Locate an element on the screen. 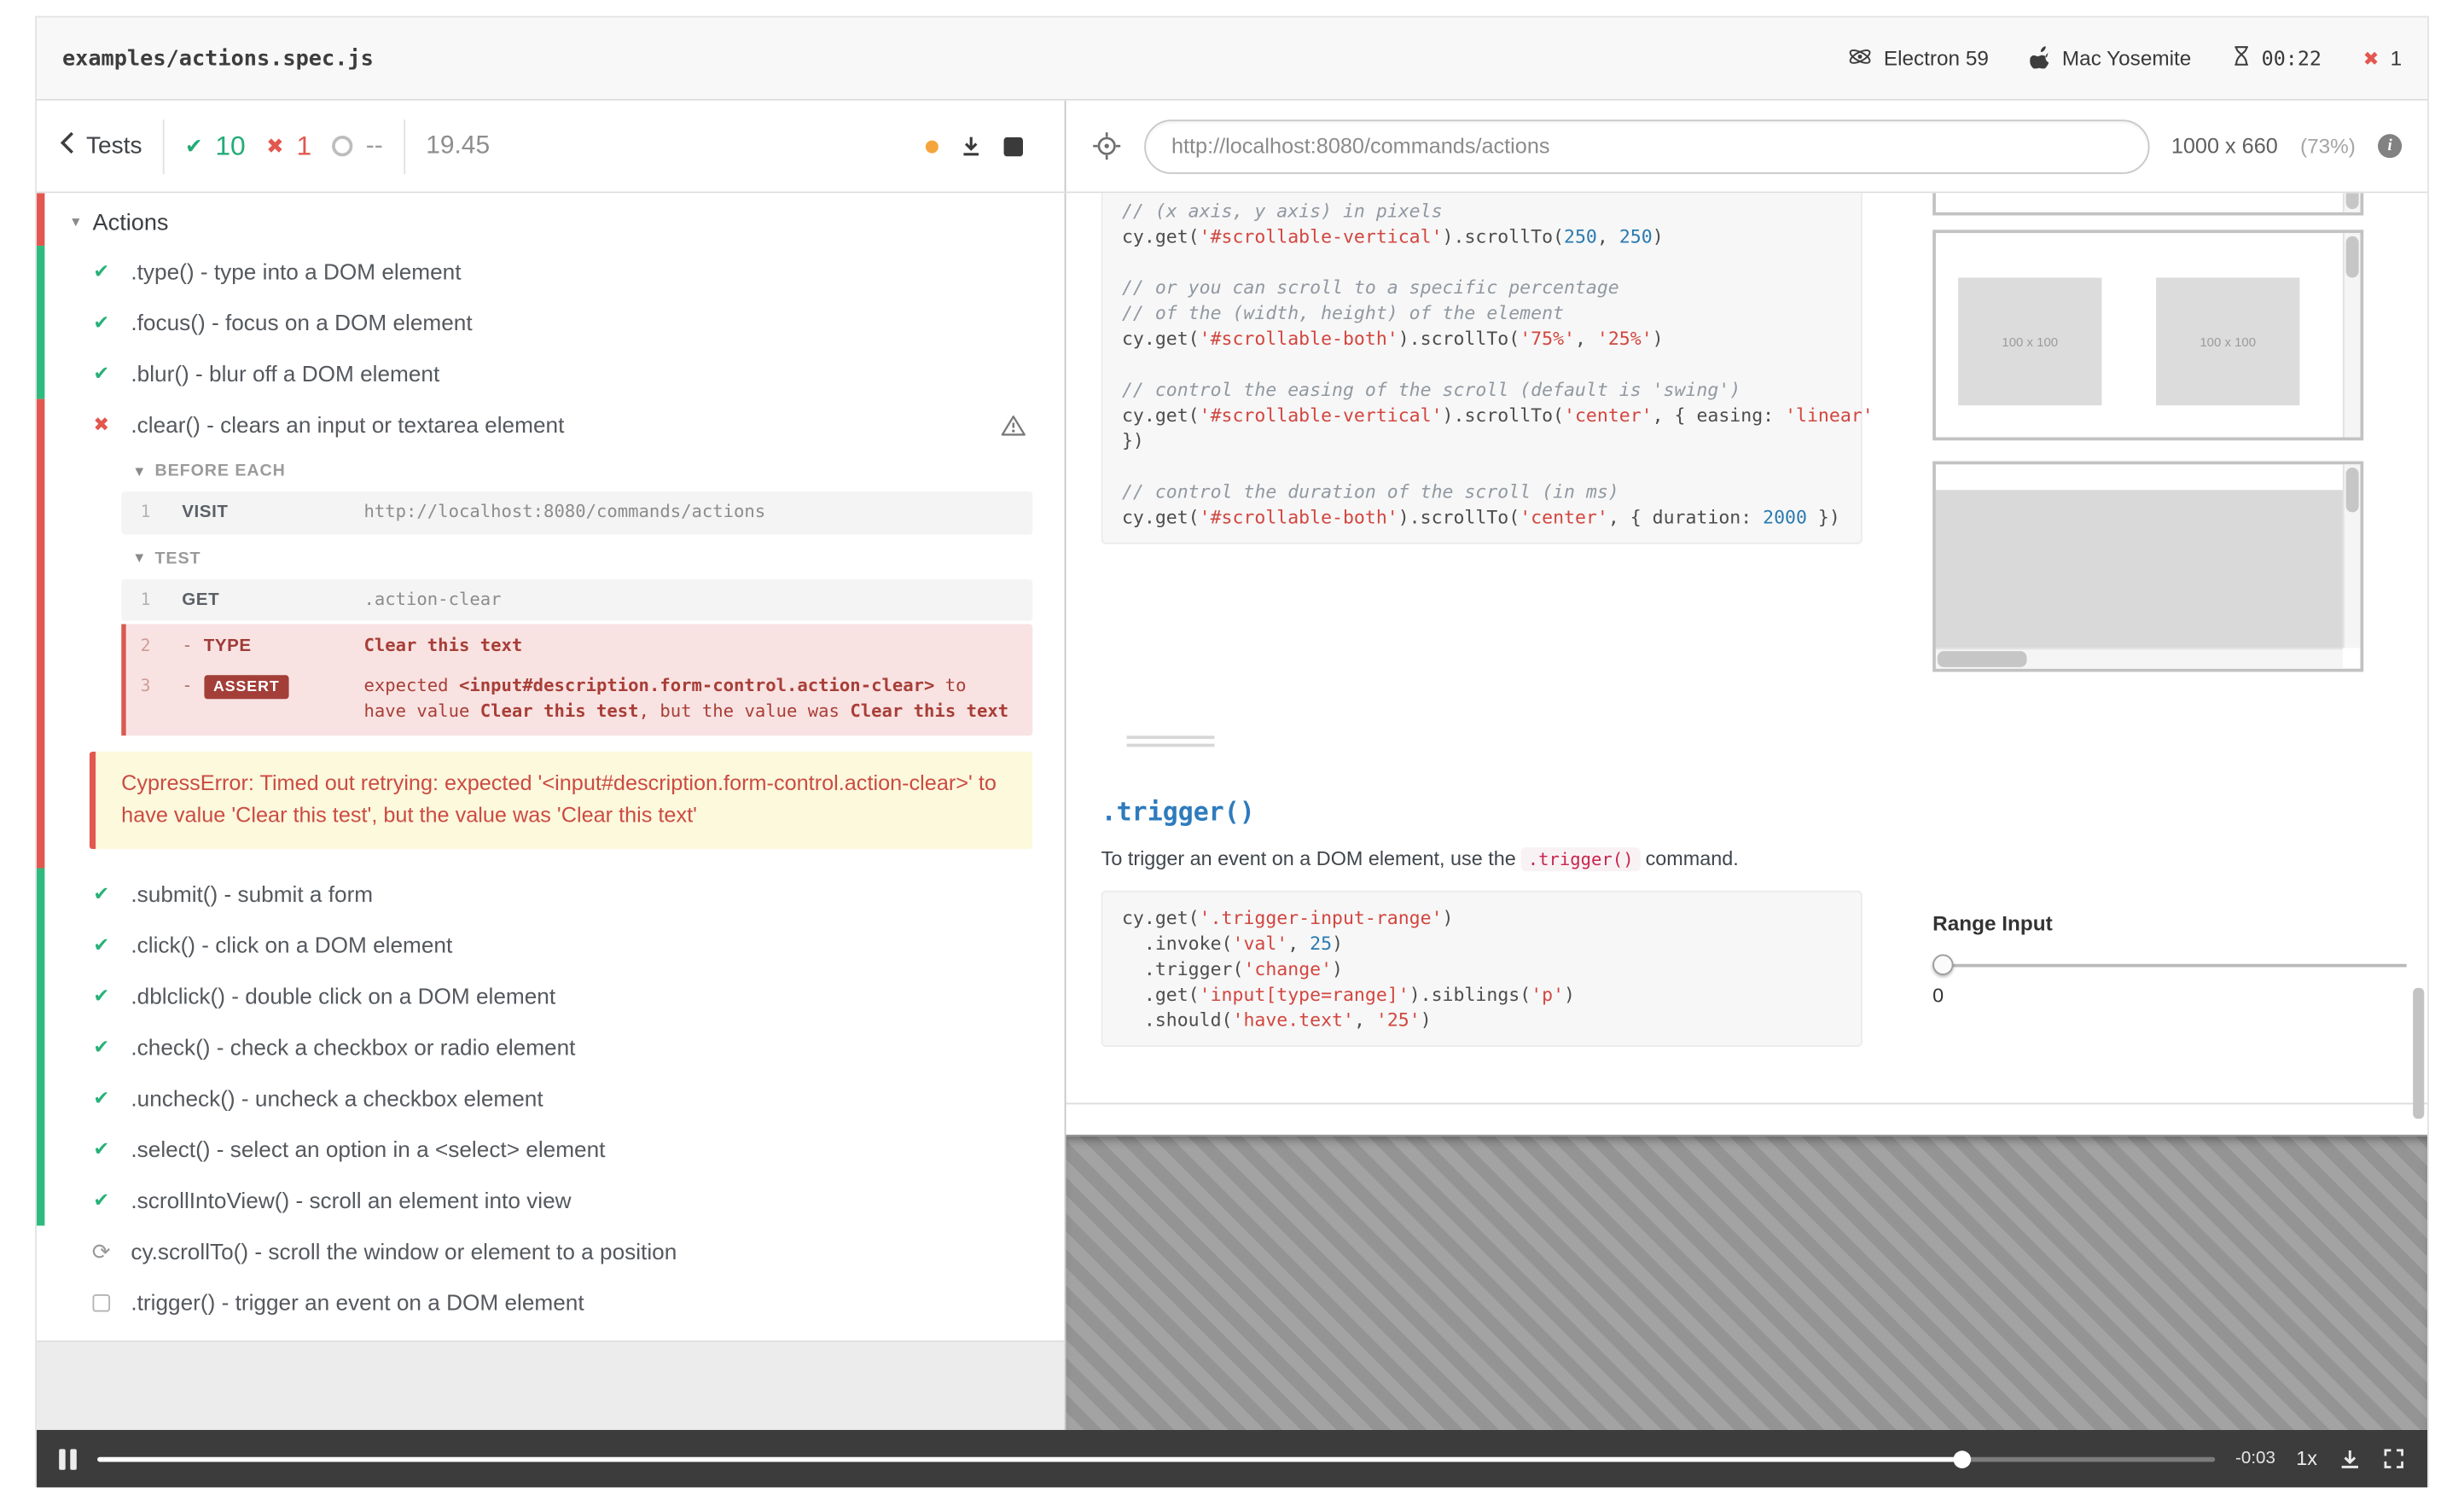 The image size is (2464, 1488). remaining-time: -0:03 is located at coordinates (2255, 1458).